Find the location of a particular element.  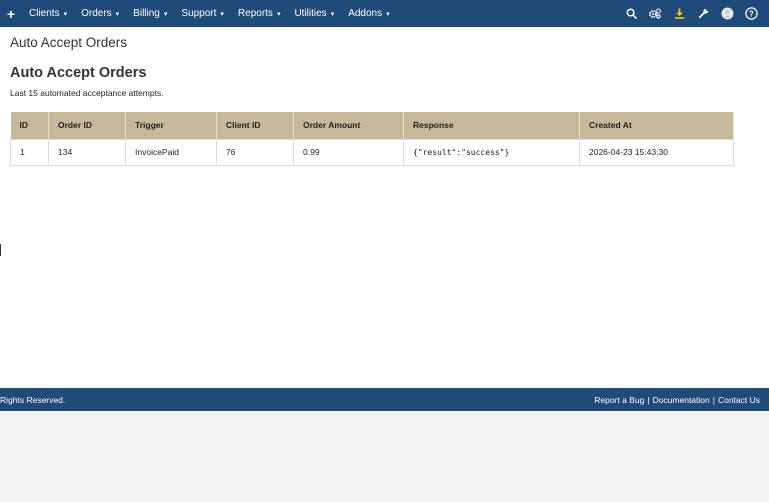

wrench-icon is located at coordinates (703, 13).